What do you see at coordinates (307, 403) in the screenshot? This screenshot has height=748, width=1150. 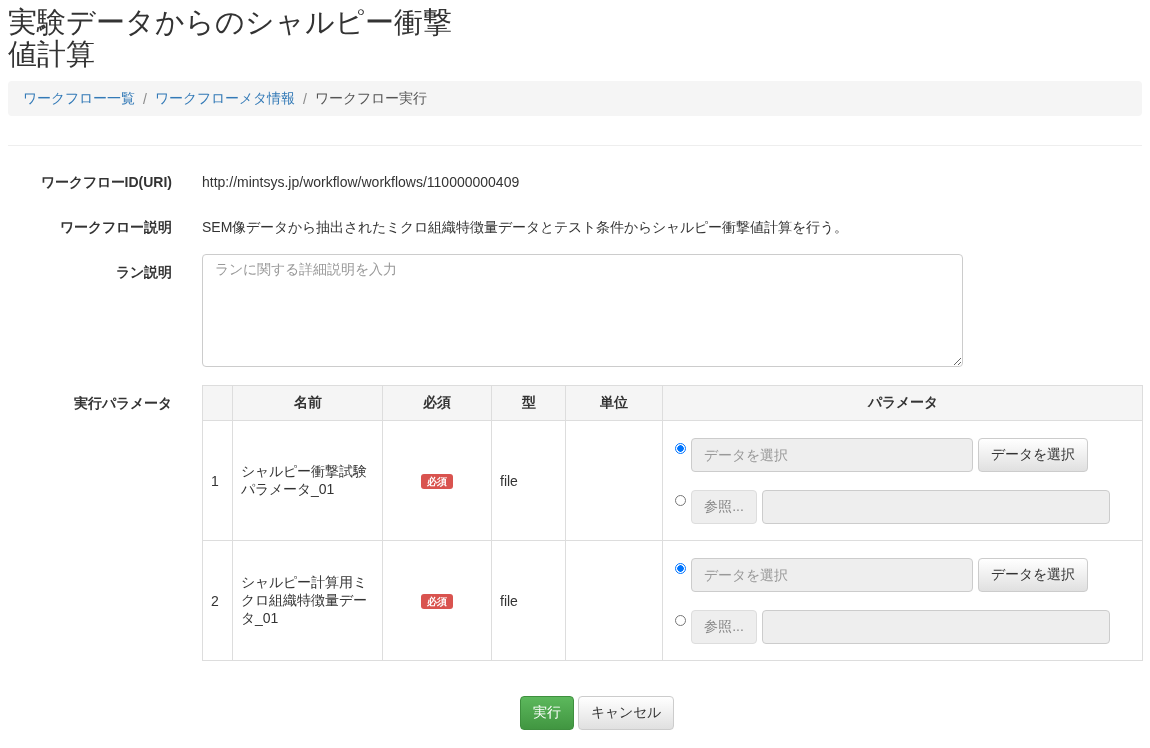 I see `column-header: 名前` at bounding box center [307, 403].